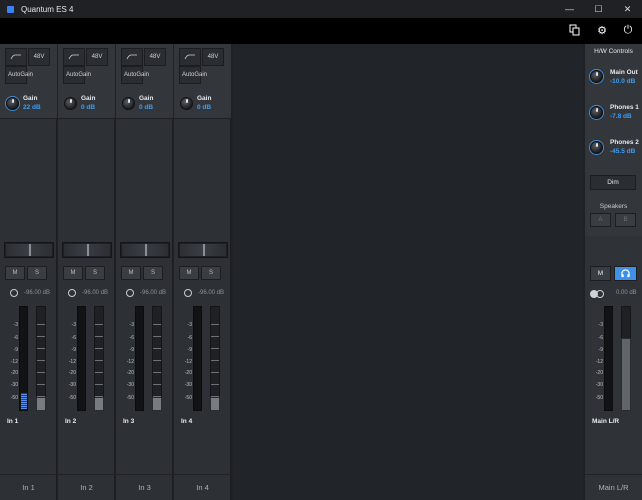 The width and height of the screenshot is (642, 500). Describe the element at coordinates (13, 421) in the screenshot. I see `channel-name: In 1` at that location.